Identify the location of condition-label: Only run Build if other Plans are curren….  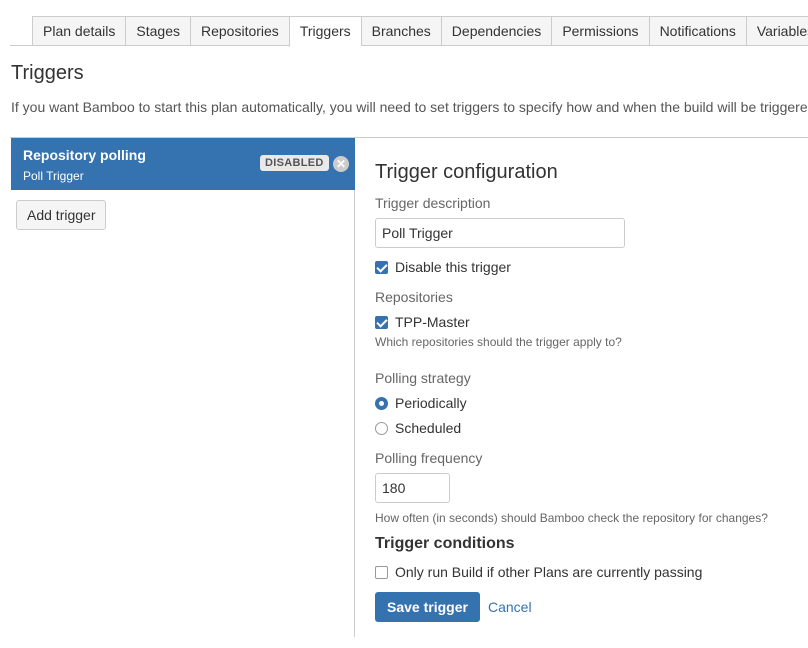
(549, 572).